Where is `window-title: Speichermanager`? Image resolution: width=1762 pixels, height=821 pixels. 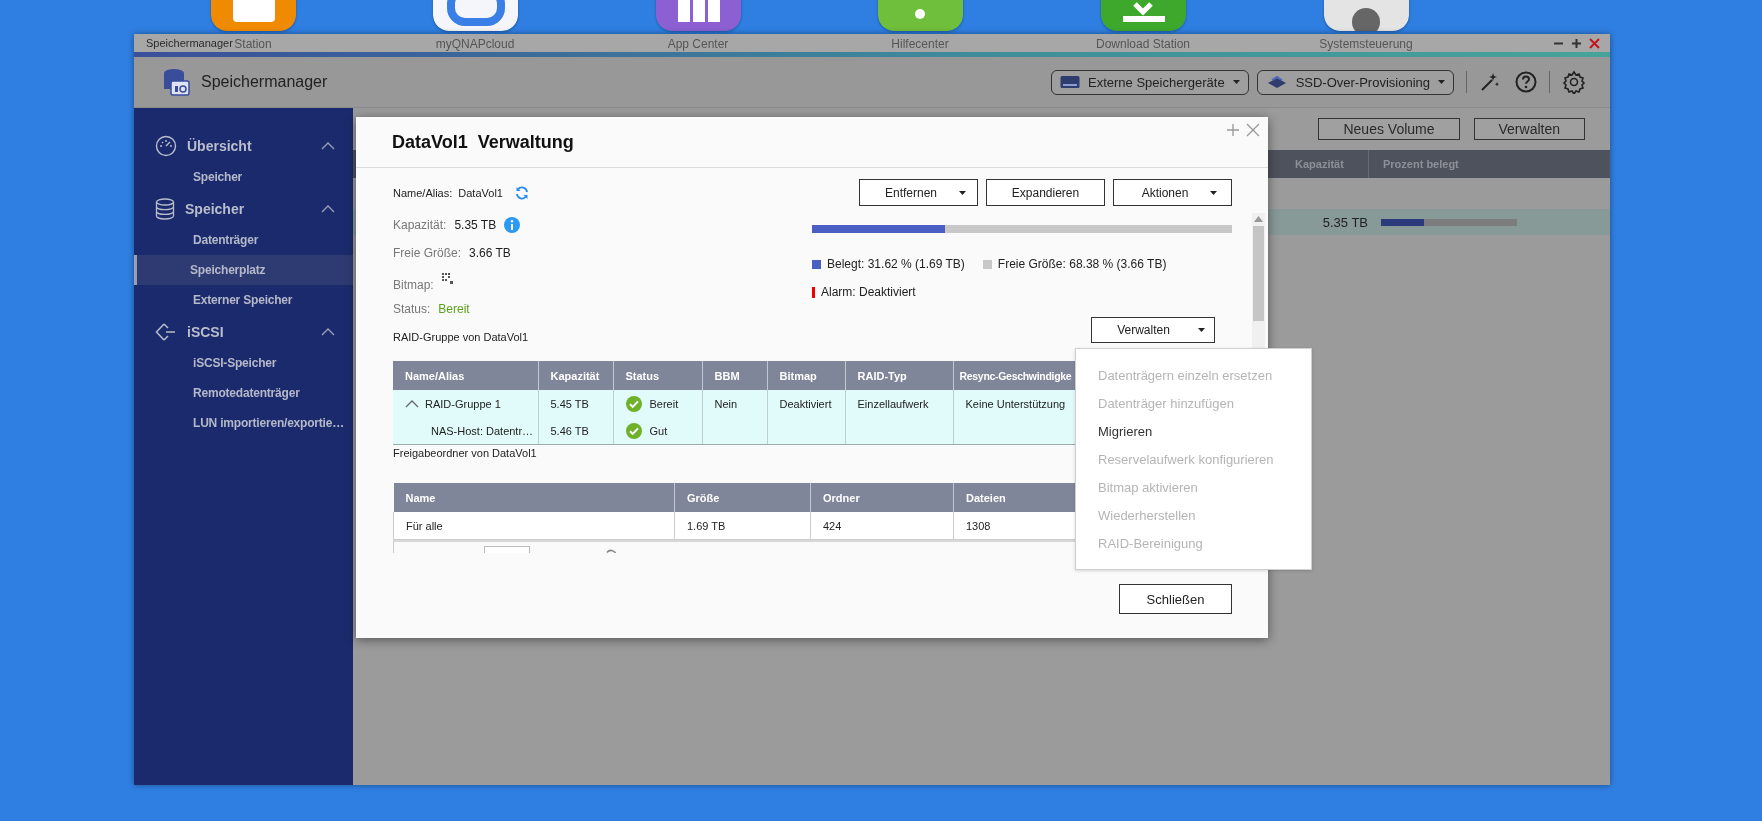 window-title: Speichermanager is located at coordinates (189, 43).